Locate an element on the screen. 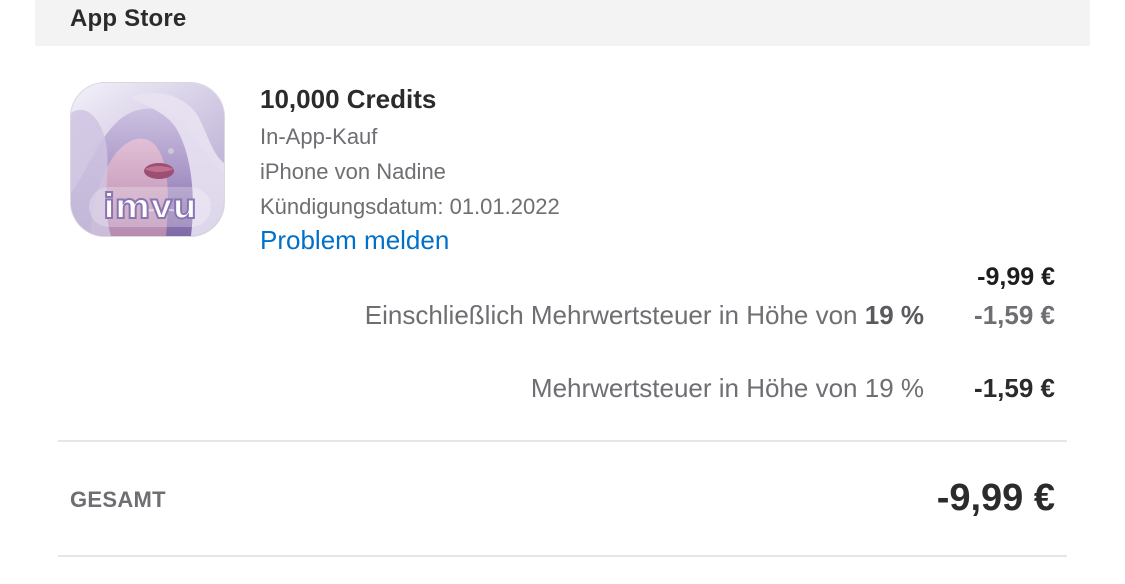 The image size is (1125, 584). app-icon: imvu is located at coordinates (147, 159).